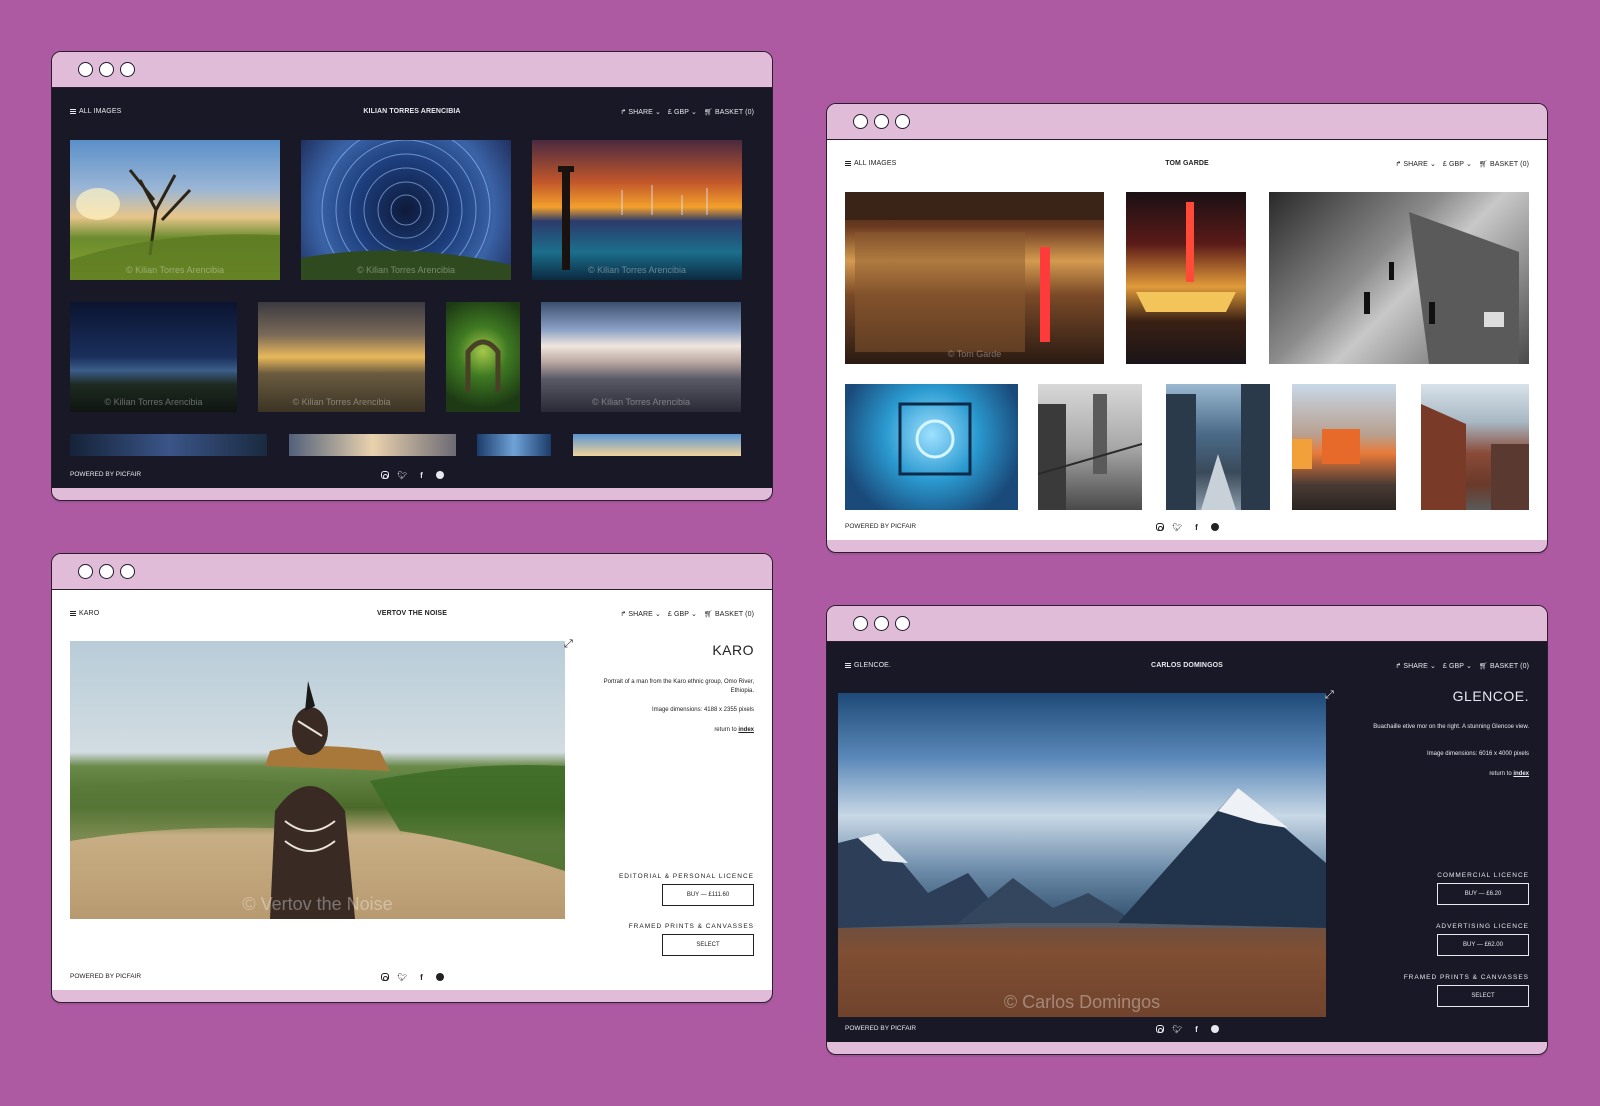  Describe the element at coordinates (1090, 447) in the screenshot. I see `gallery-image-bridge-bw` at that location.